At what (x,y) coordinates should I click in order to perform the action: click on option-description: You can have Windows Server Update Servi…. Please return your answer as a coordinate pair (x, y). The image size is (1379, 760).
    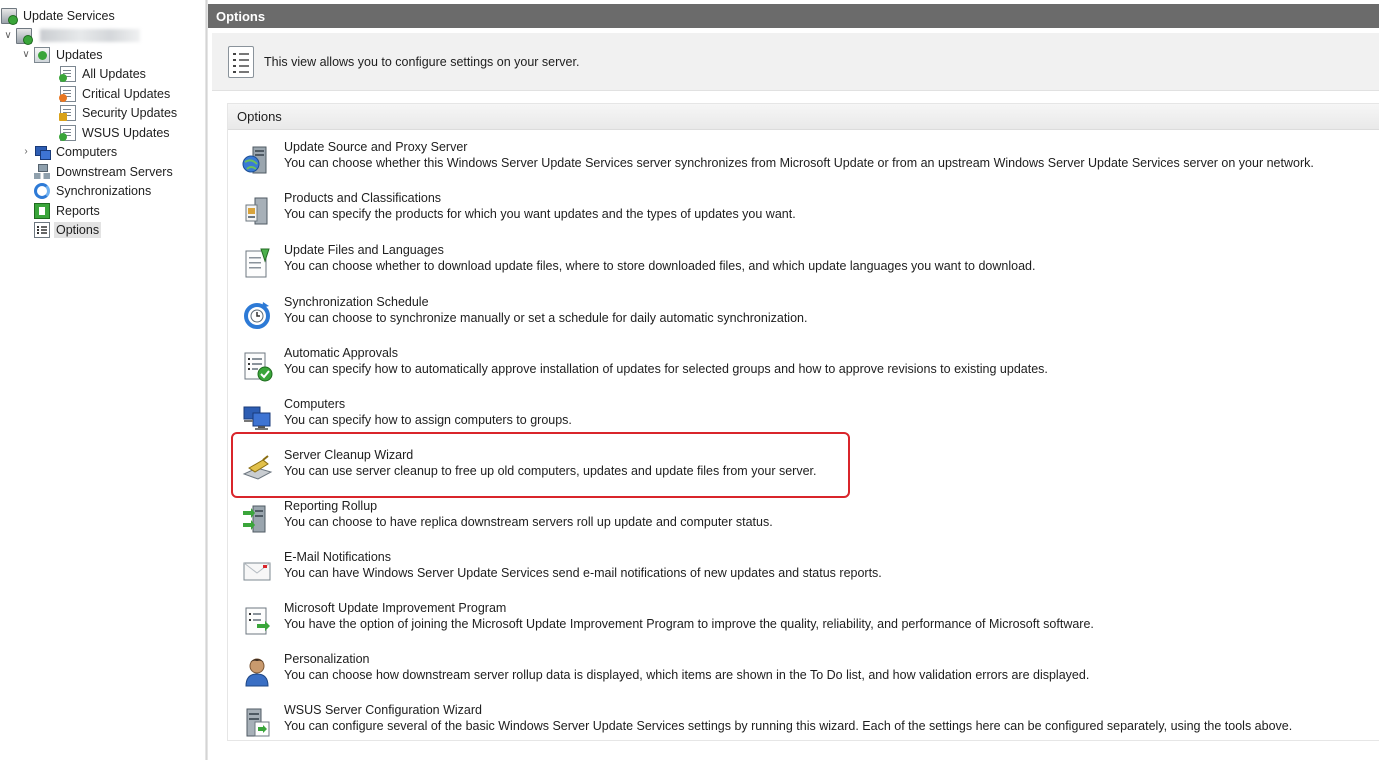
    Looking at the image, I should click on (583, 573).